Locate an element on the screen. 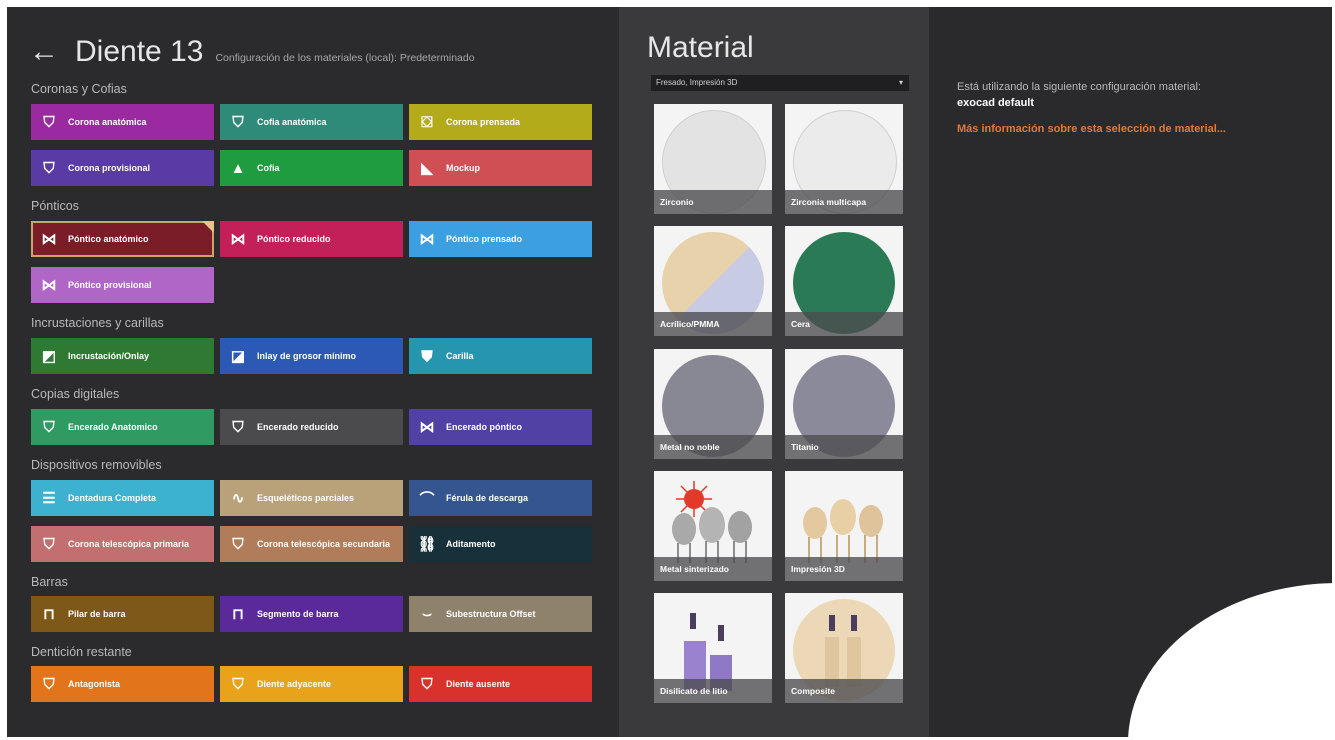 Image resolution: width=1335 pixels, height=740 pixels. tile-encerado-anatomico: ⛉ Encerado Anatomico is located at coordinates (122, 427).